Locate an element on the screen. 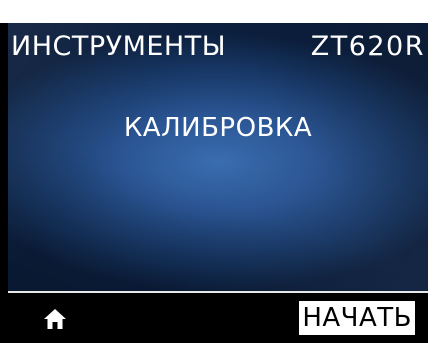 The height and width of the screenshot is (343, 441). home-icon is located at coordinates (55, 319).